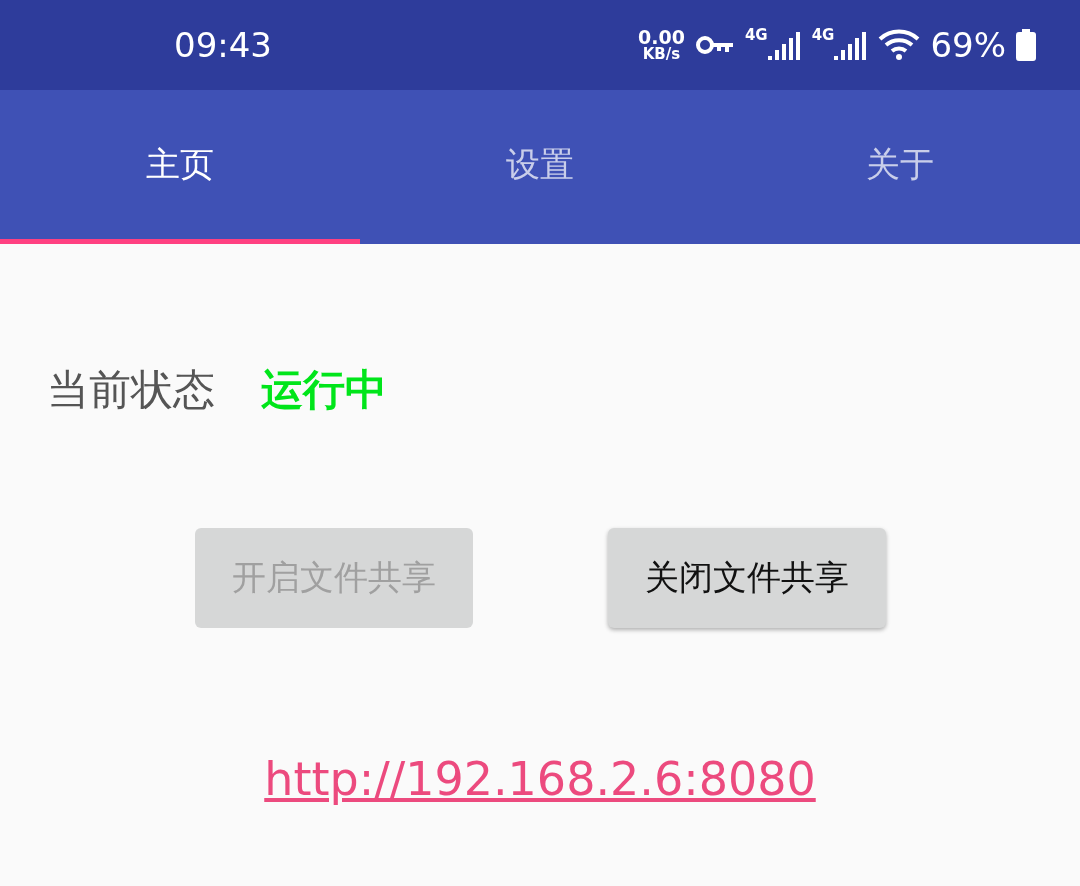  I want to click on tab: 设置, so click(540, 167).